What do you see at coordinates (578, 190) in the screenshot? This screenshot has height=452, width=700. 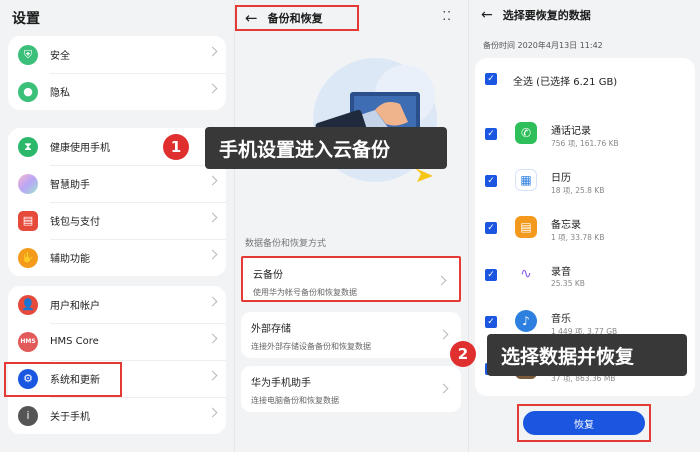 I see `item-meta: 18 项, 25.8 KB` at bounding box center [578, 190].